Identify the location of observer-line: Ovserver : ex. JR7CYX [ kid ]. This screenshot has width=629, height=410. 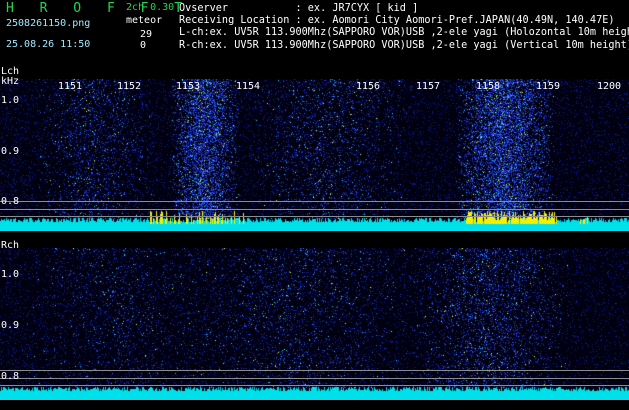
(299, 8).